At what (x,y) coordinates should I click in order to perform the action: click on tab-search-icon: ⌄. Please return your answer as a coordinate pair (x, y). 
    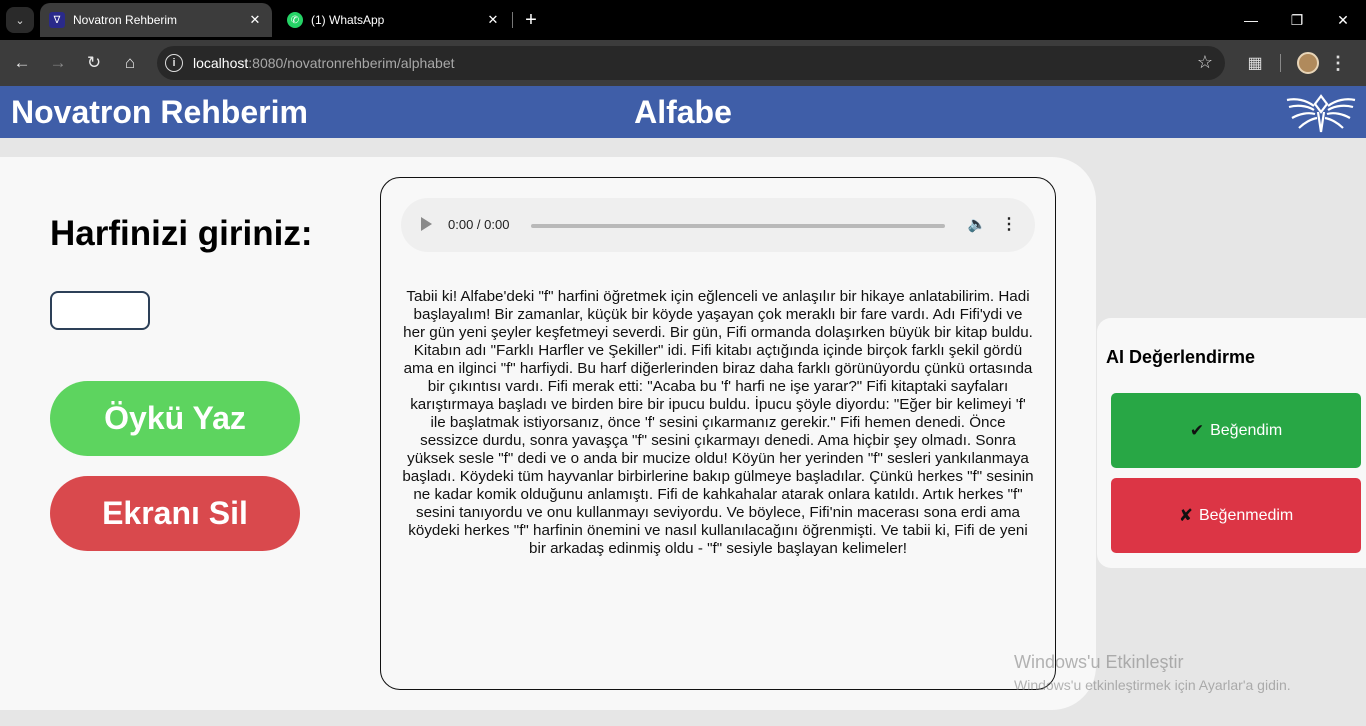
    Looking at the image, I should click on (20, 20).